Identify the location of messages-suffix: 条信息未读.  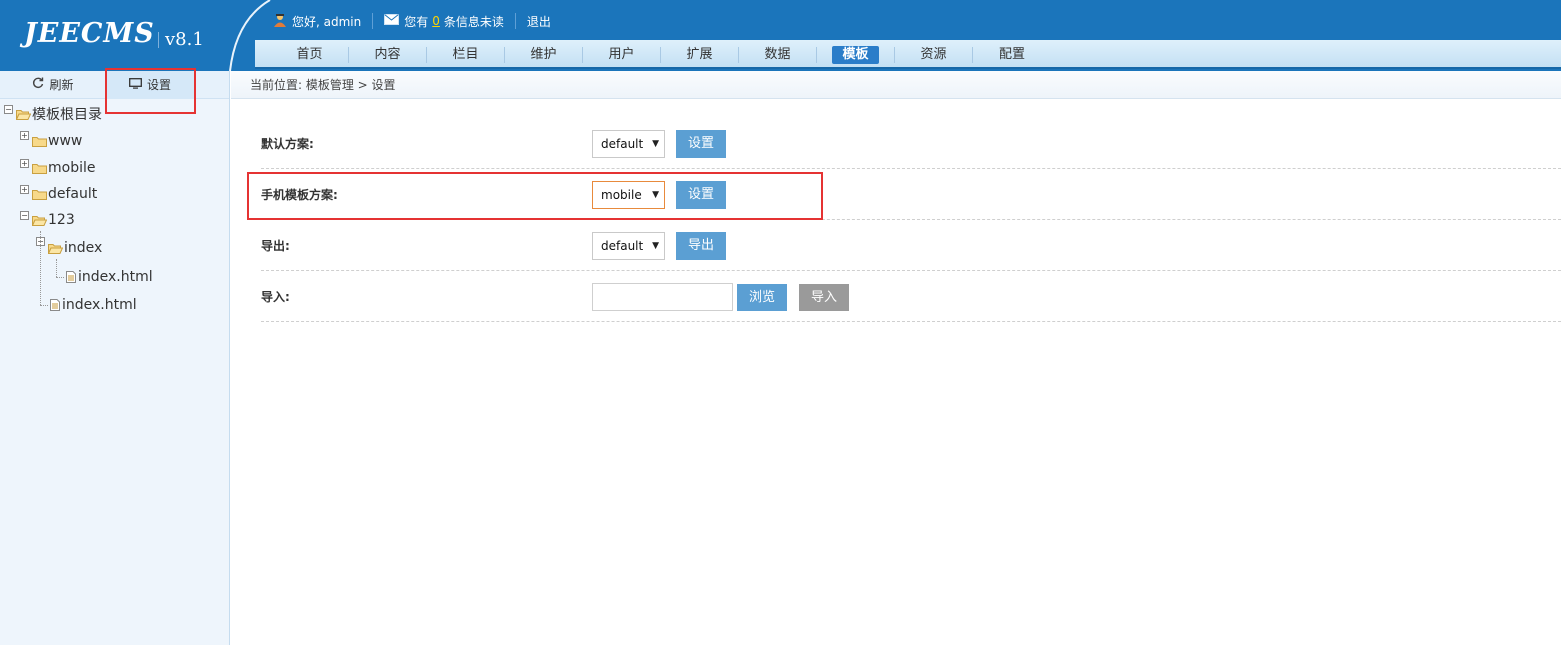
(473, 21).